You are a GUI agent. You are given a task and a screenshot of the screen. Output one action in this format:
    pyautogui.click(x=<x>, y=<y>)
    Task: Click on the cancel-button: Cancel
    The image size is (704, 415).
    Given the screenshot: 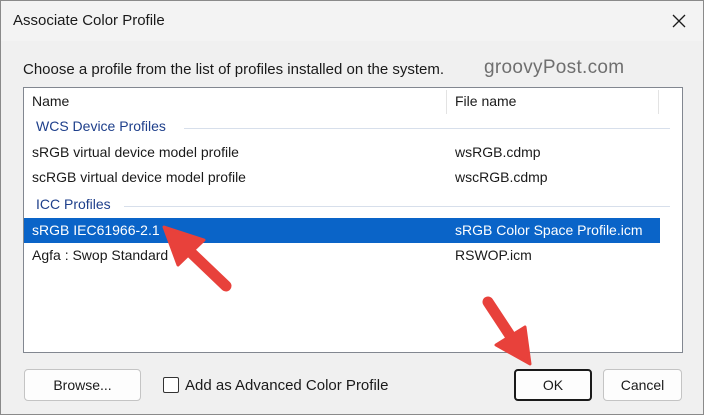 What is the action you would take?
    pyautogui.click(x=642, y=385)
    